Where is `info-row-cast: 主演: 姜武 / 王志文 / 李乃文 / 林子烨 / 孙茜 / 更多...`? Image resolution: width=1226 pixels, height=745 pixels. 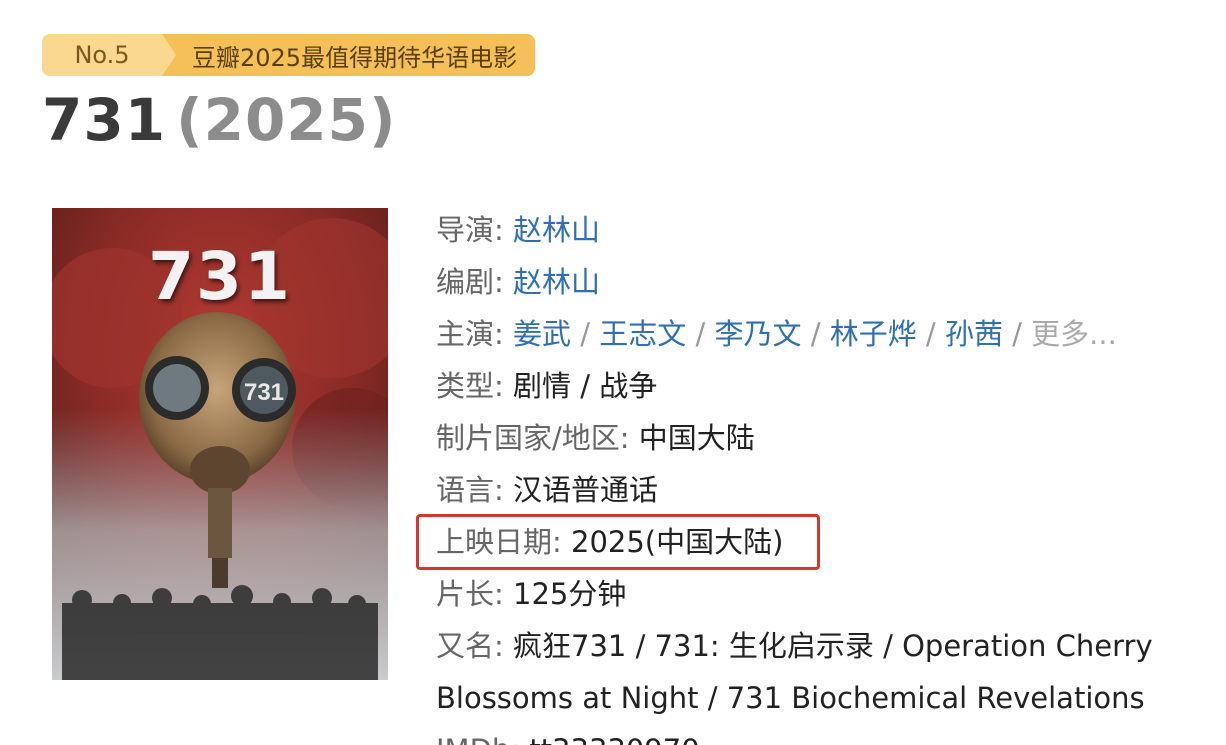
info-row-cast: 主演: 姜武 / 王志文 / 李乃文 / 林子烨 / 孙茜 / 更多... is located at coordinates (821, 334).